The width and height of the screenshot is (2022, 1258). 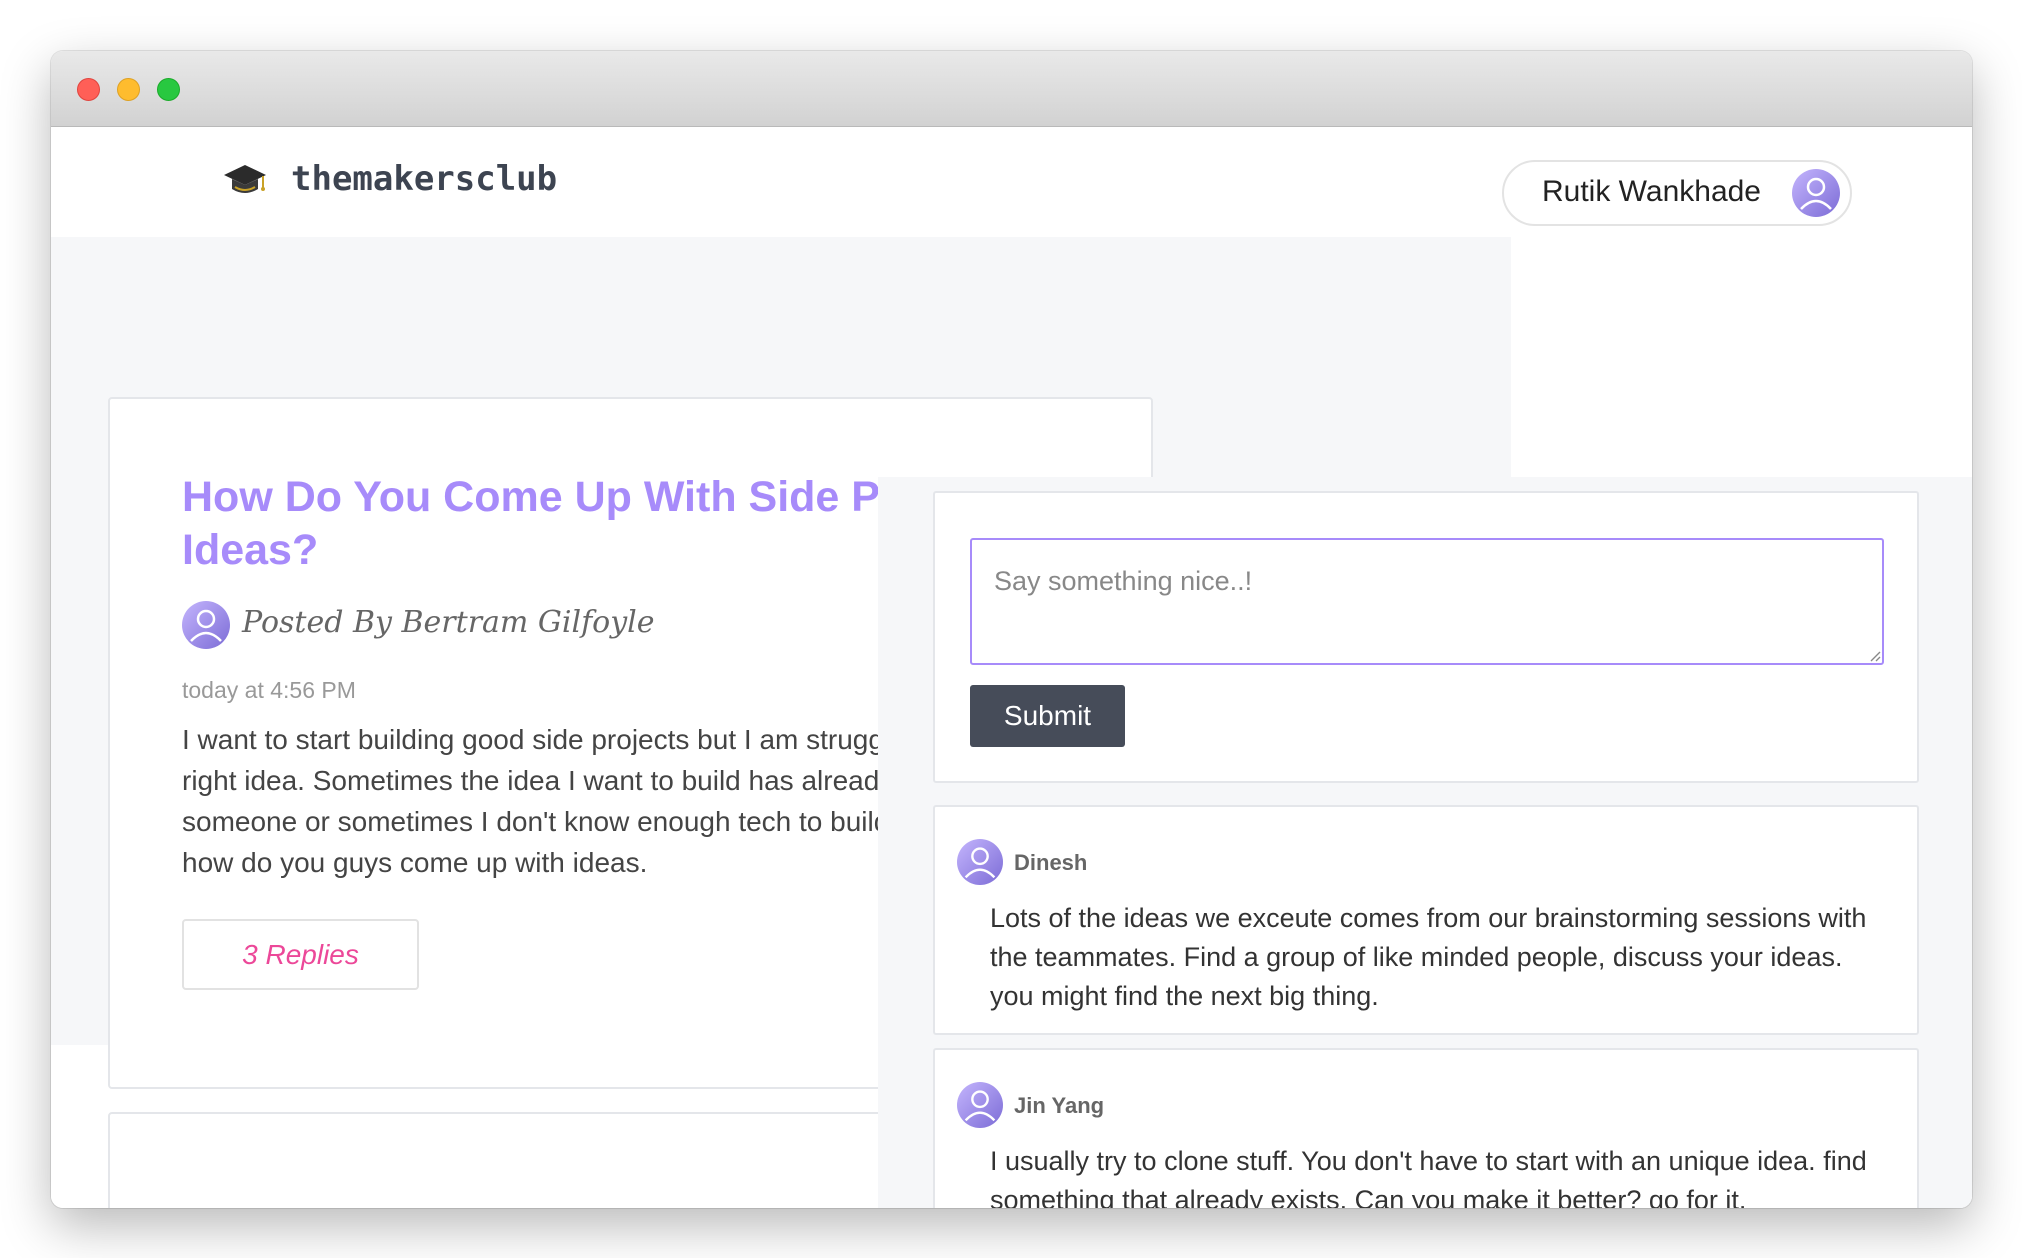 What do you see at coordinates (168, 89) in the screenshot?
I see `zoom-window-button` at bounding box center [168, 89].